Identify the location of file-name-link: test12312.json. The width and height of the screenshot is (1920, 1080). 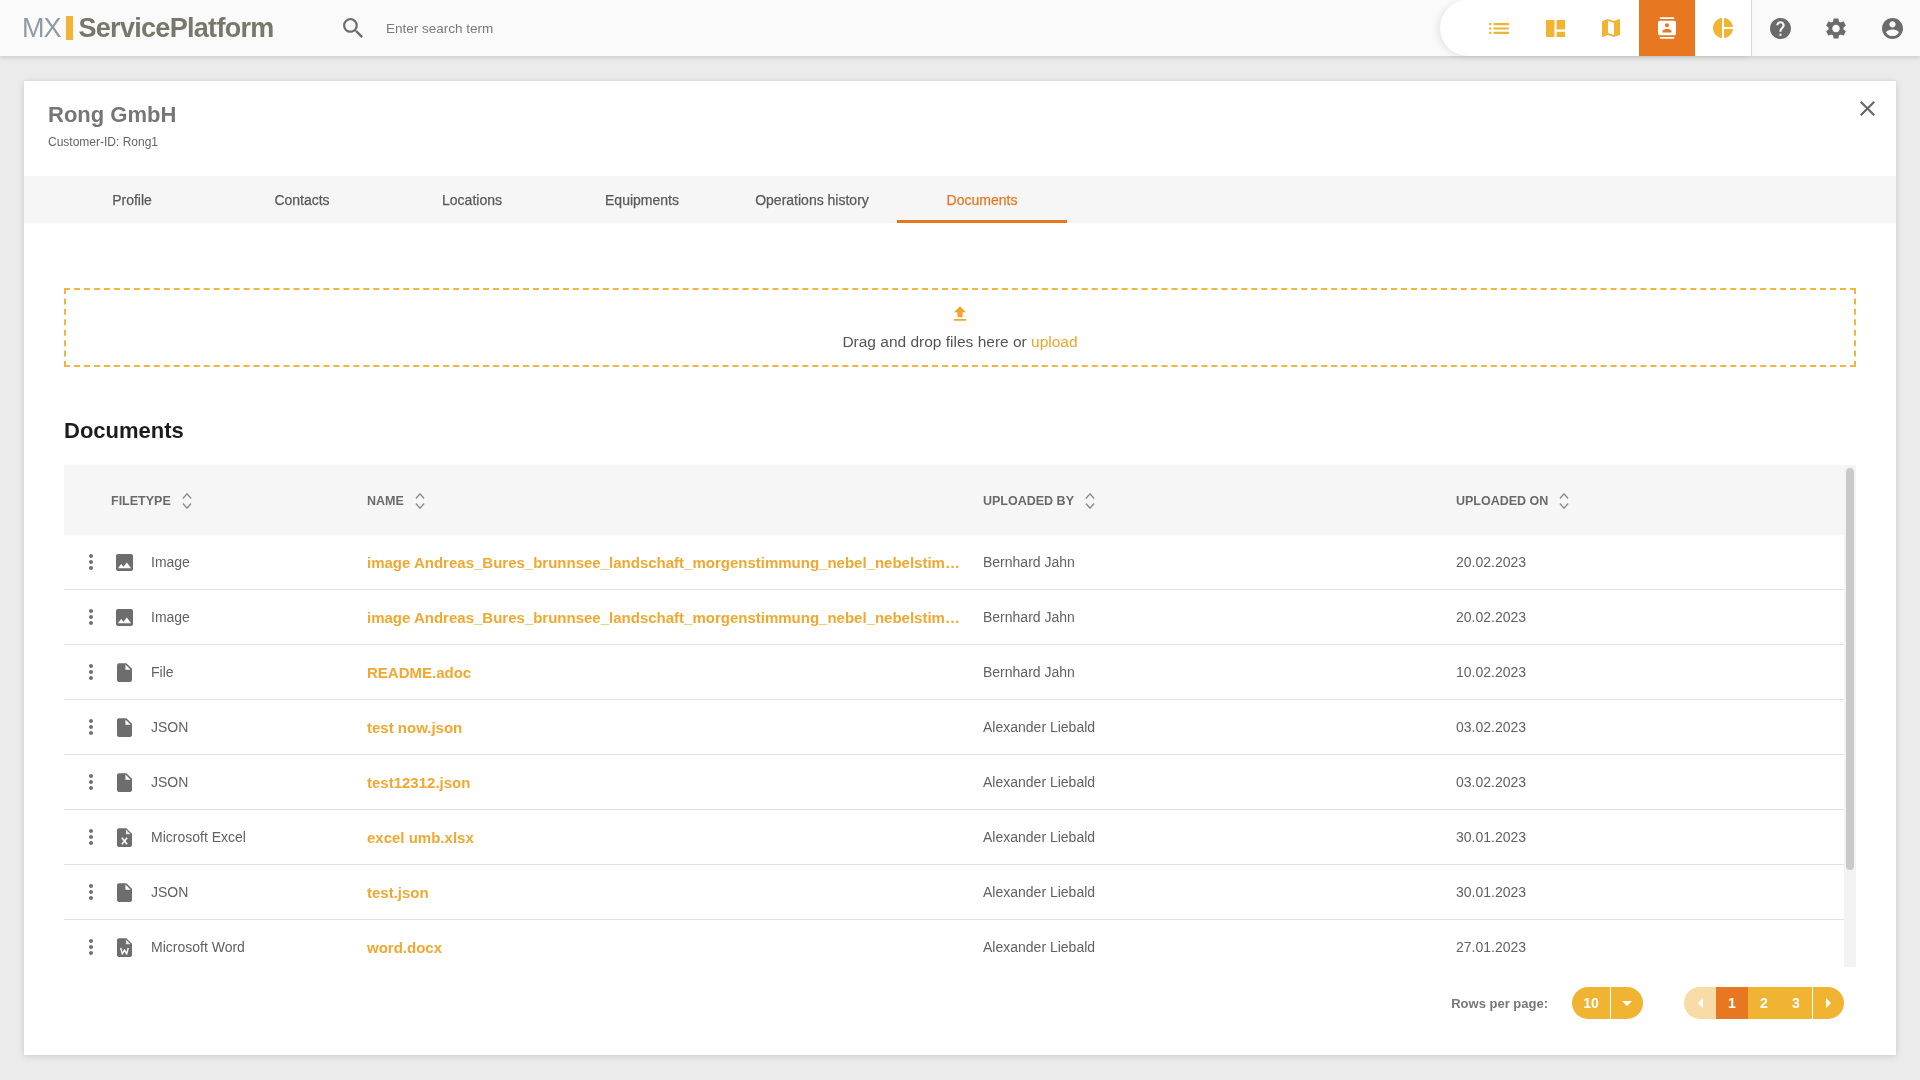
(419, 782).